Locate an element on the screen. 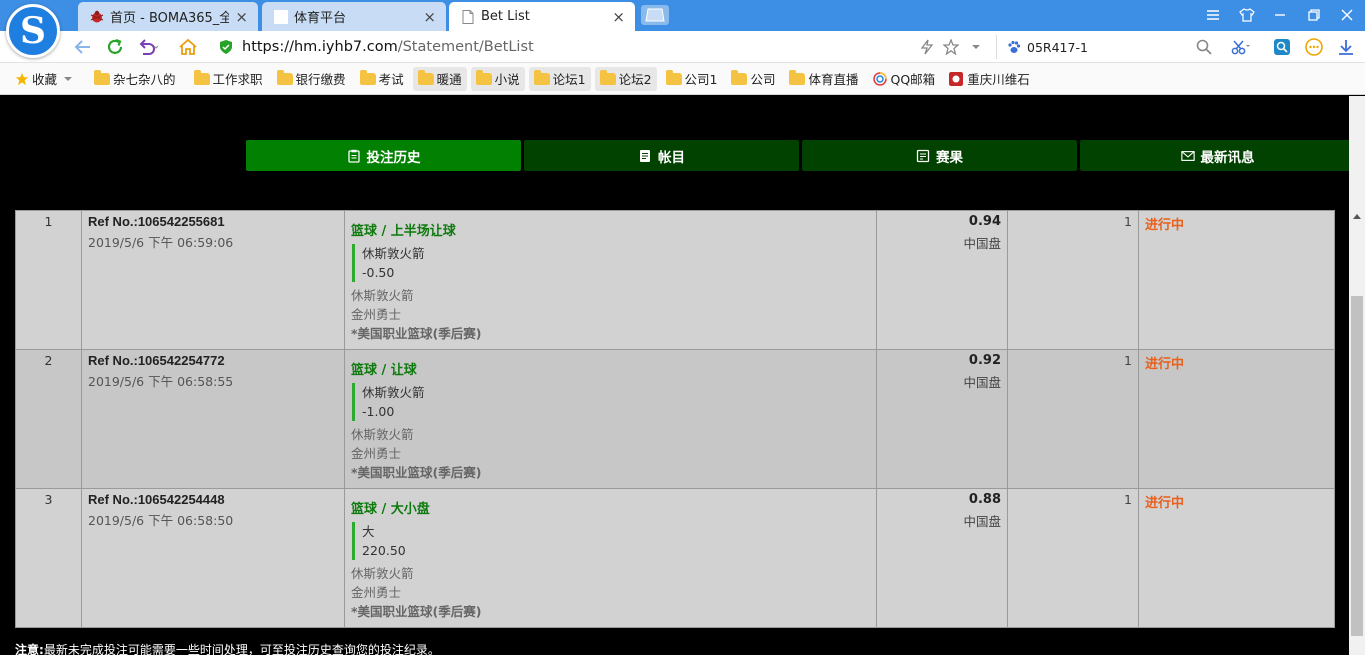 This screenshot has width=1365, height=655. bookmark-folder: 论坛1 is located at coordinates (559, 78).